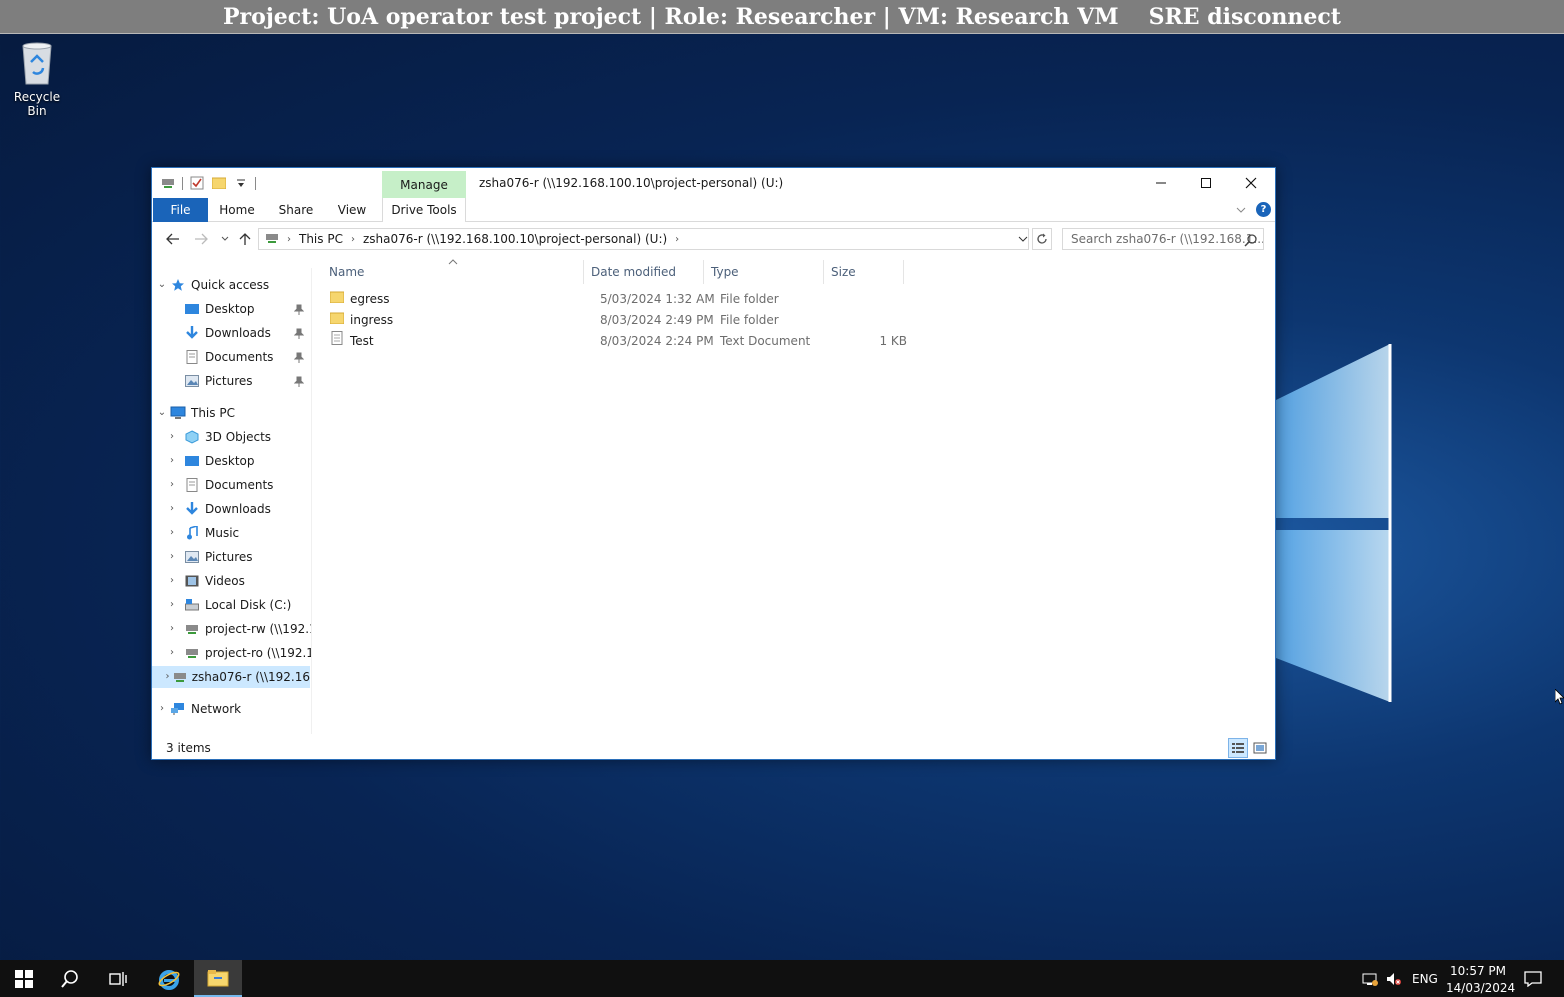 The width and height of the screenshot is (1564, 997). What do you see at coordinates (208, 557) in the screenshot?
I see `nav-pictures: › Pictures` at bounding box center [208, 557].